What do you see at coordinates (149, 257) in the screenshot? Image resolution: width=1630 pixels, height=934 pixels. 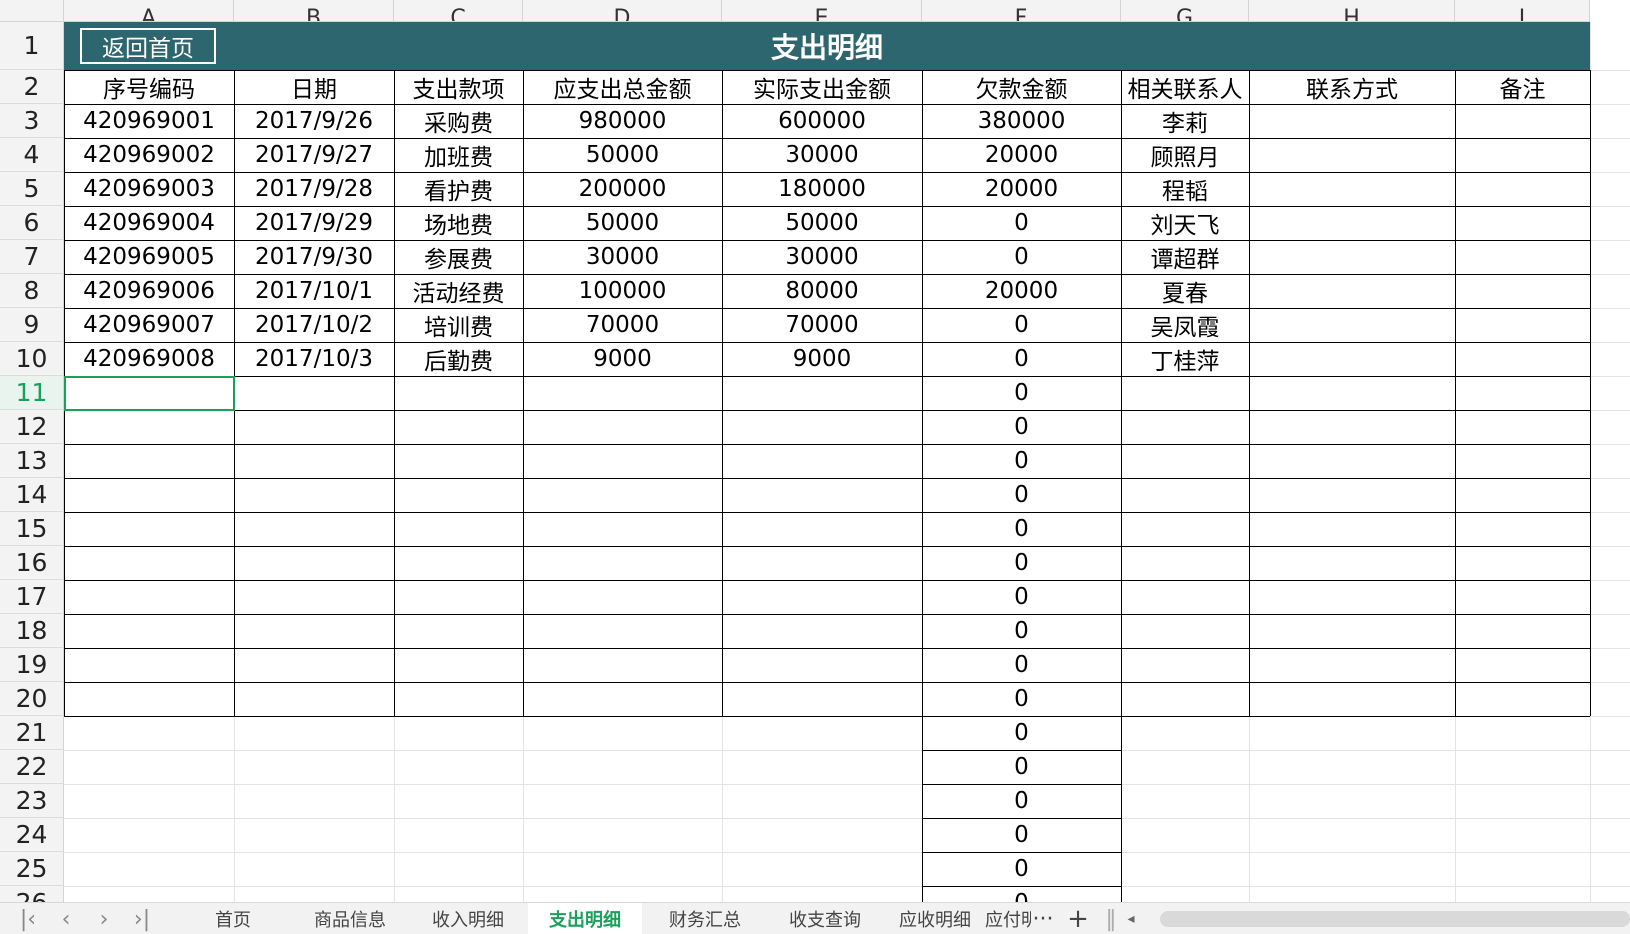 I see `table-cell: 420969005` at bounding box center [149, 257].